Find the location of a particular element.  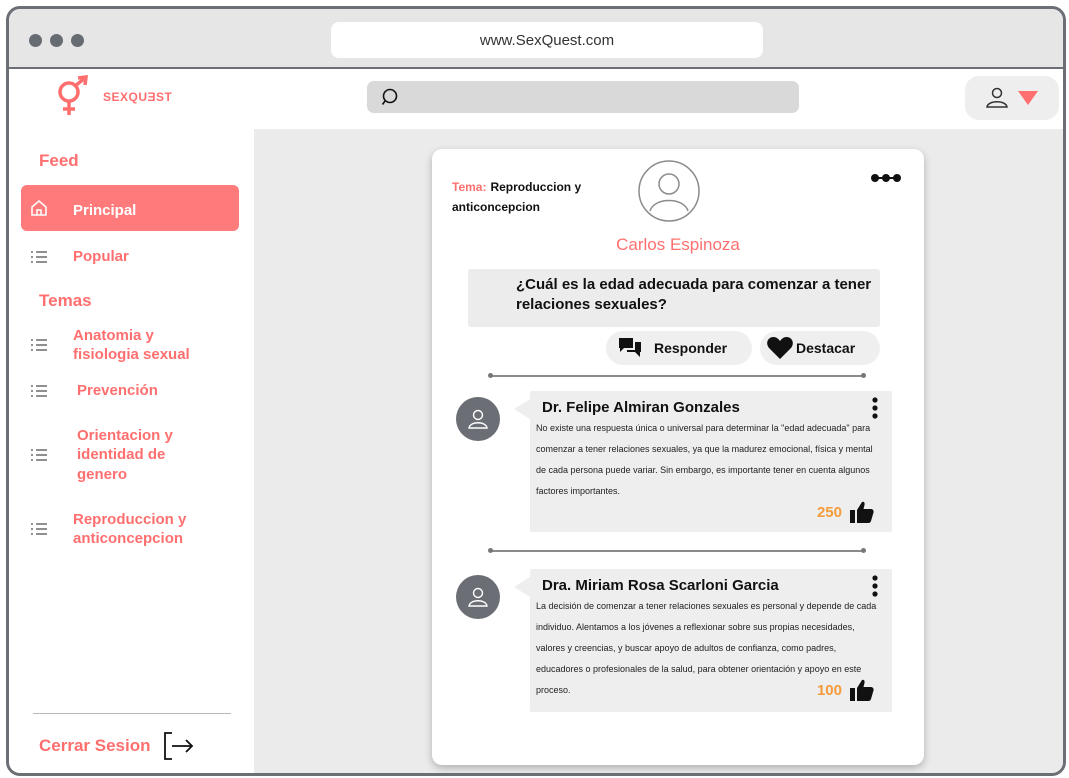

chat-bubbles-icon is located at coordinates (630, 347).